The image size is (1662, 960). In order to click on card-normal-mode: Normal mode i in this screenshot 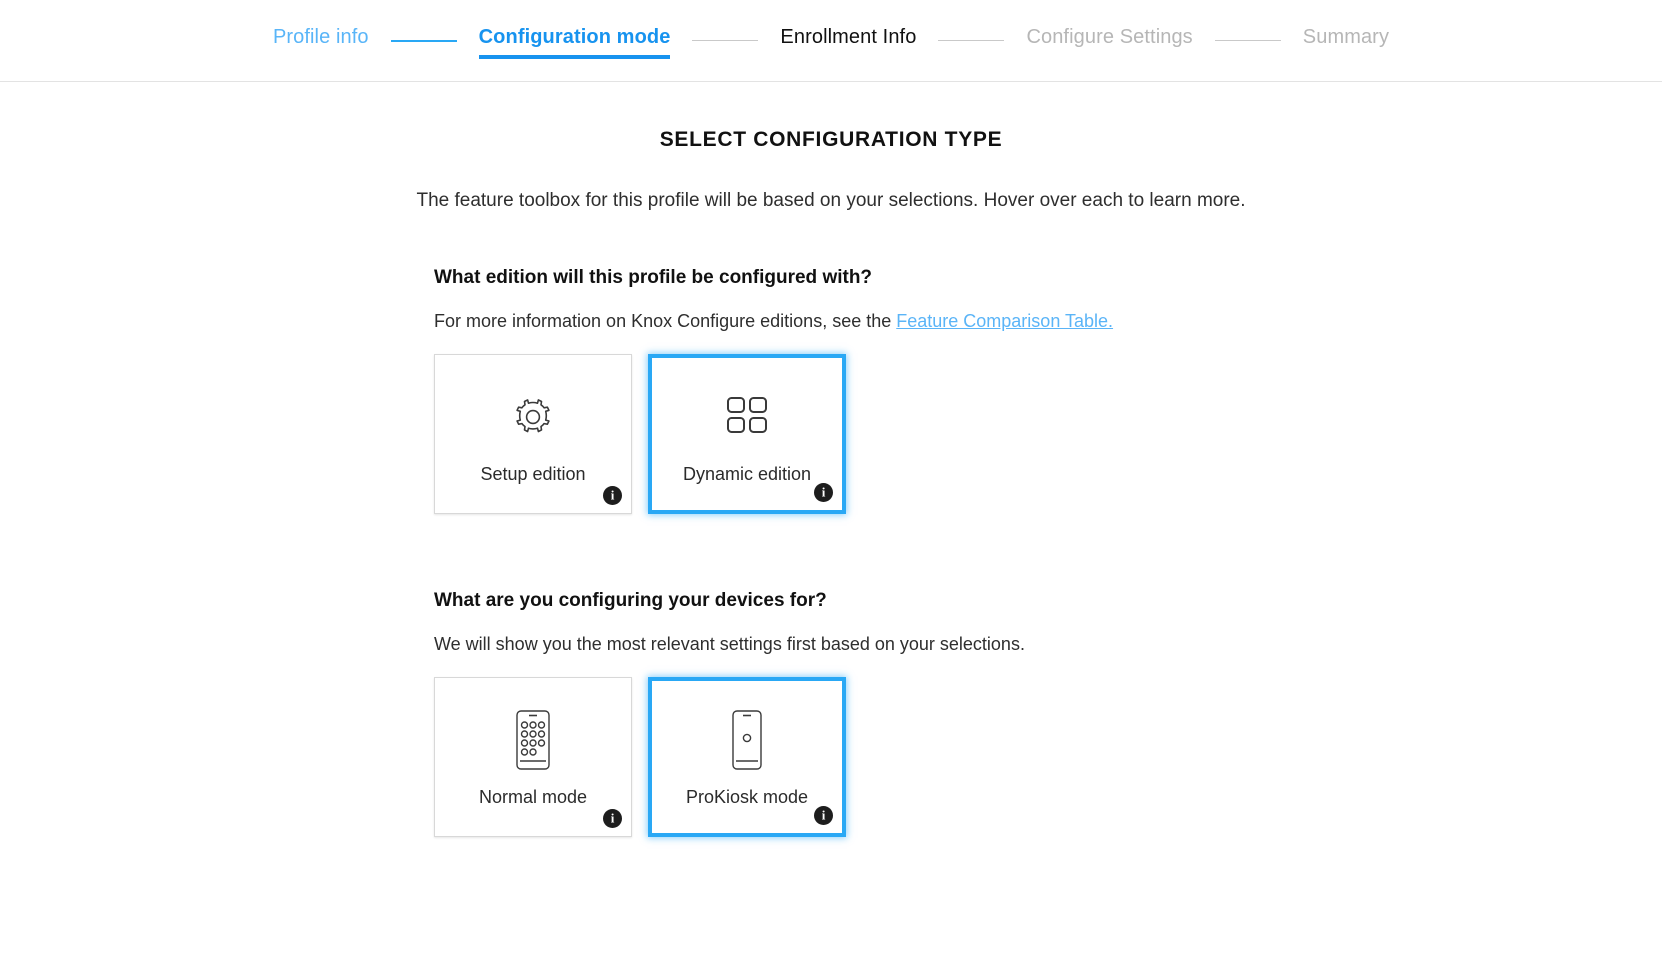, I will do `click(533, 757)`.